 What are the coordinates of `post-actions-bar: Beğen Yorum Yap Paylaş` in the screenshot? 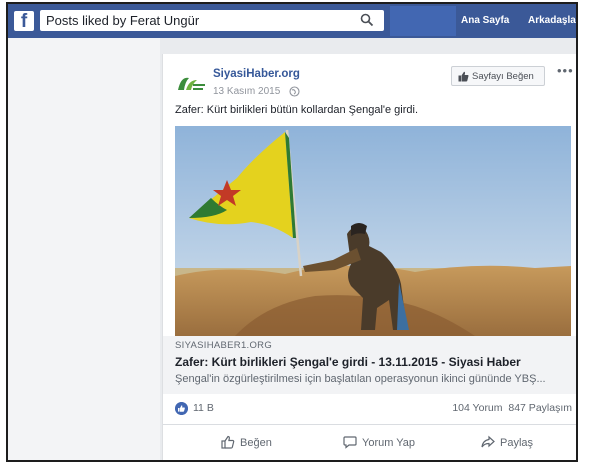 It's located at (369, 441).